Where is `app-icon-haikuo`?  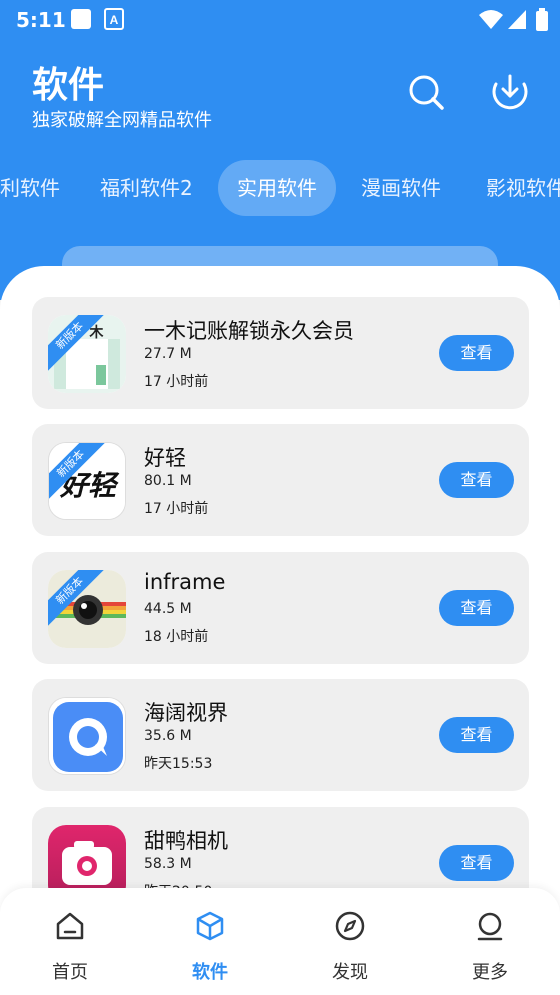 app-icon-haikuo is located at coordinates (87, 736).